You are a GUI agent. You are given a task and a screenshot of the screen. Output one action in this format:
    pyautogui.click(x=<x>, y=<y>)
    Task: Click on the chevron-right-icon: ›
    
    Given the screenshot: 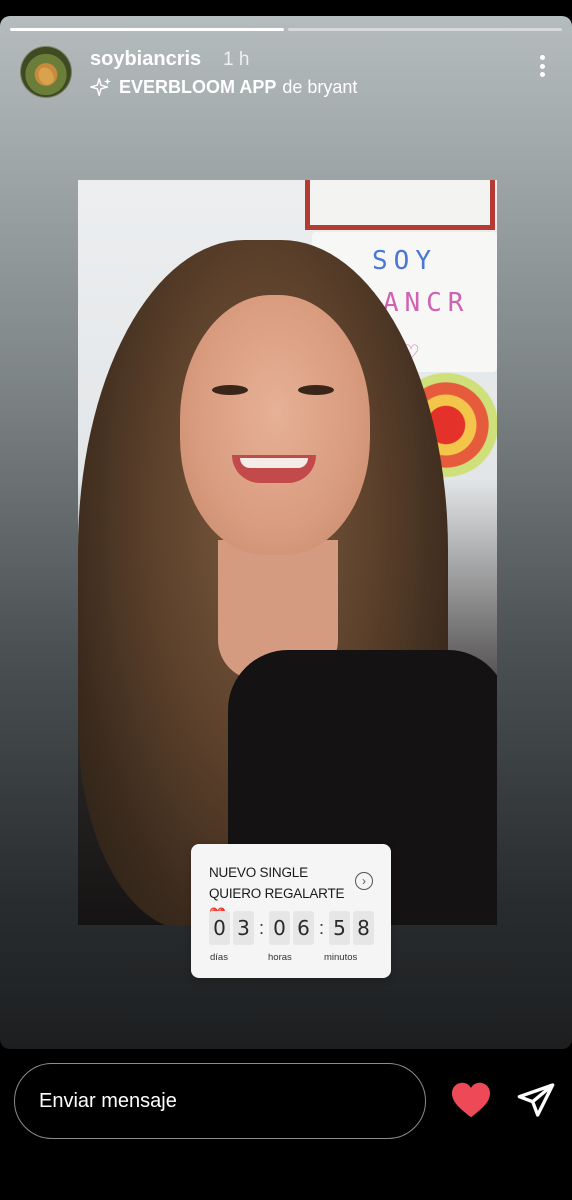 What is the action you would take?
    pyautogui.click(x=364, y=881)
    